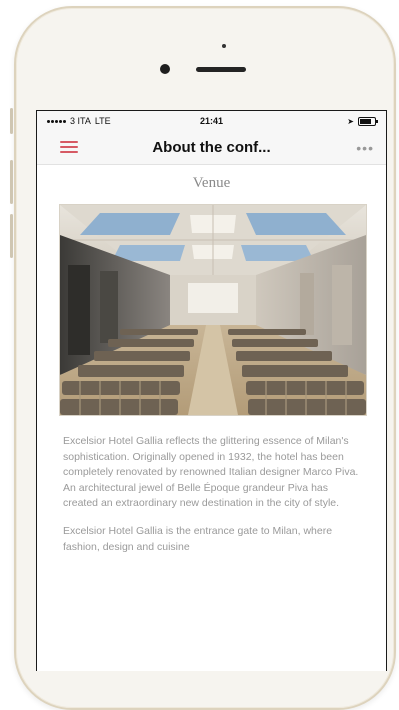  Describe the element at coordinates (165, 69) in the screenshot. I see `front-camera` at that location.